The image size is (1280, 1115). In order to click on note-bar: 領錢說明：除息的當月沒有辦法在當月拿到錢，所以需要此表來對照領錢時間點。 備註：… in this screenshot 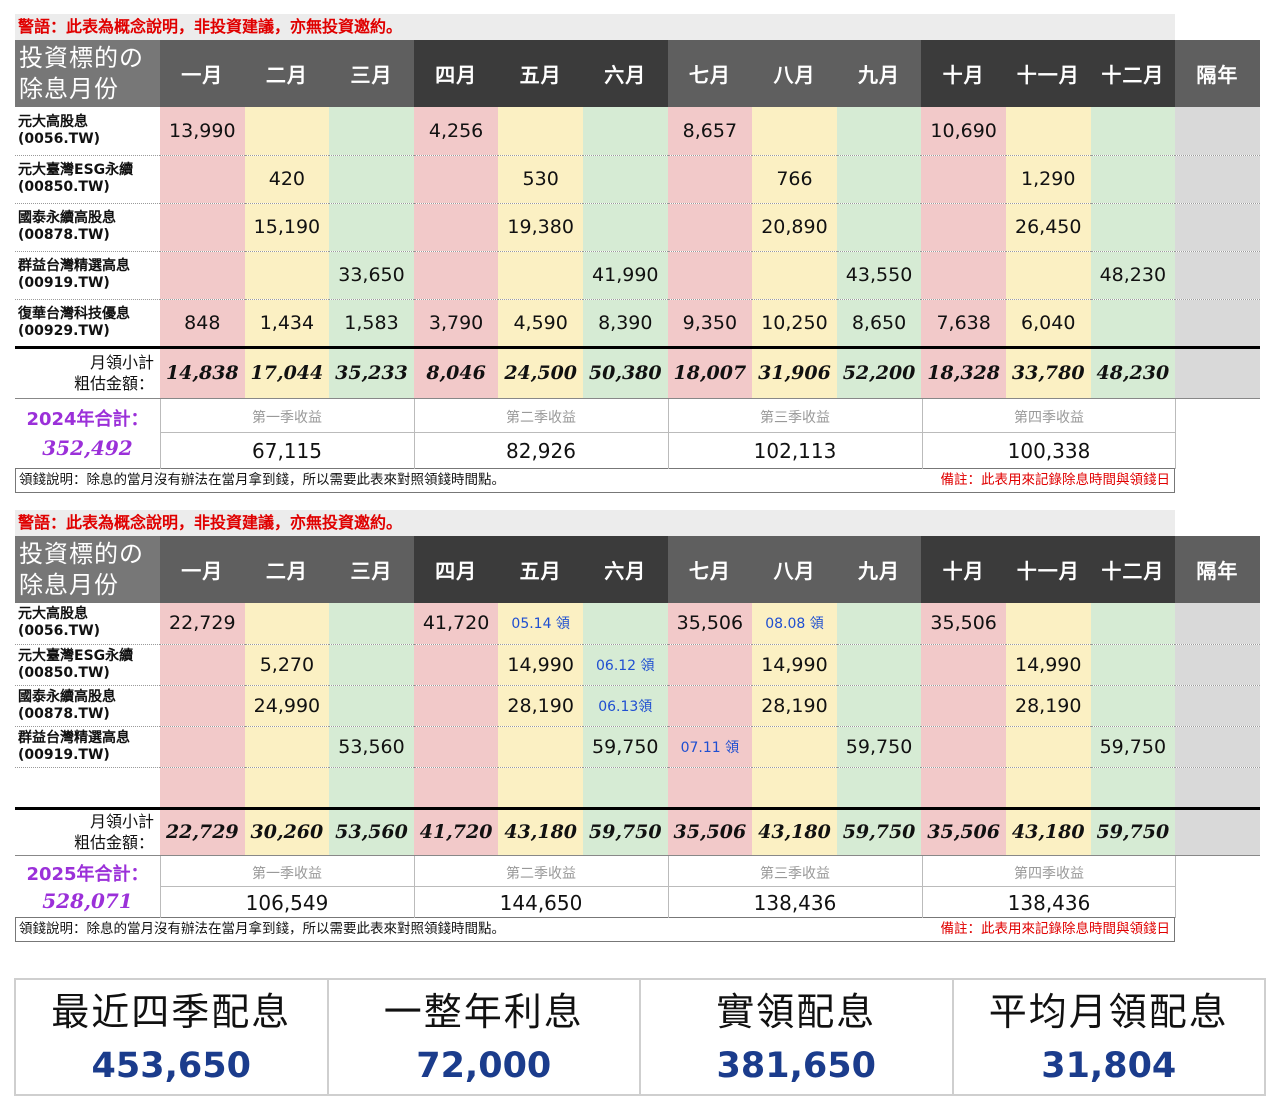, I will do `click(595, 929)`.